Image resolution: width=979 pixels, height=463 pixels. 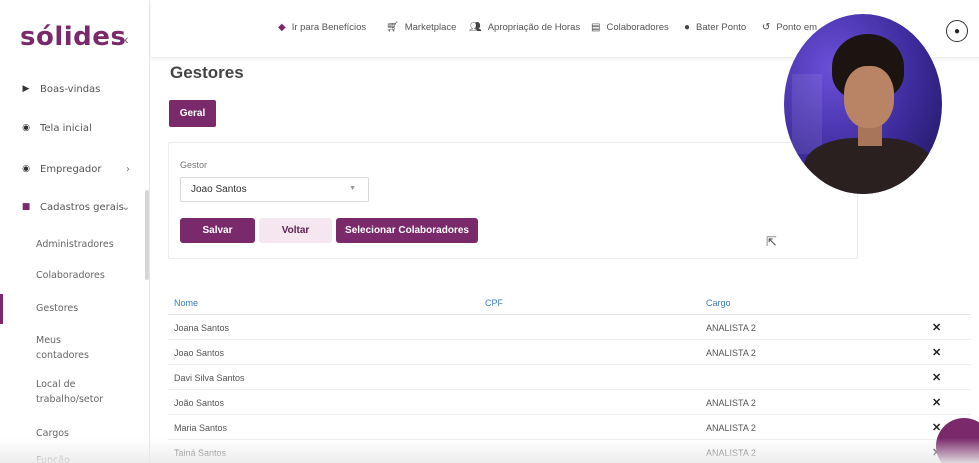 What do you see at coordinates (407, 230) in the screenshot?
I see `select-collaborators-button: Selecionar Colaboradores` at bounding box center [407, 230].